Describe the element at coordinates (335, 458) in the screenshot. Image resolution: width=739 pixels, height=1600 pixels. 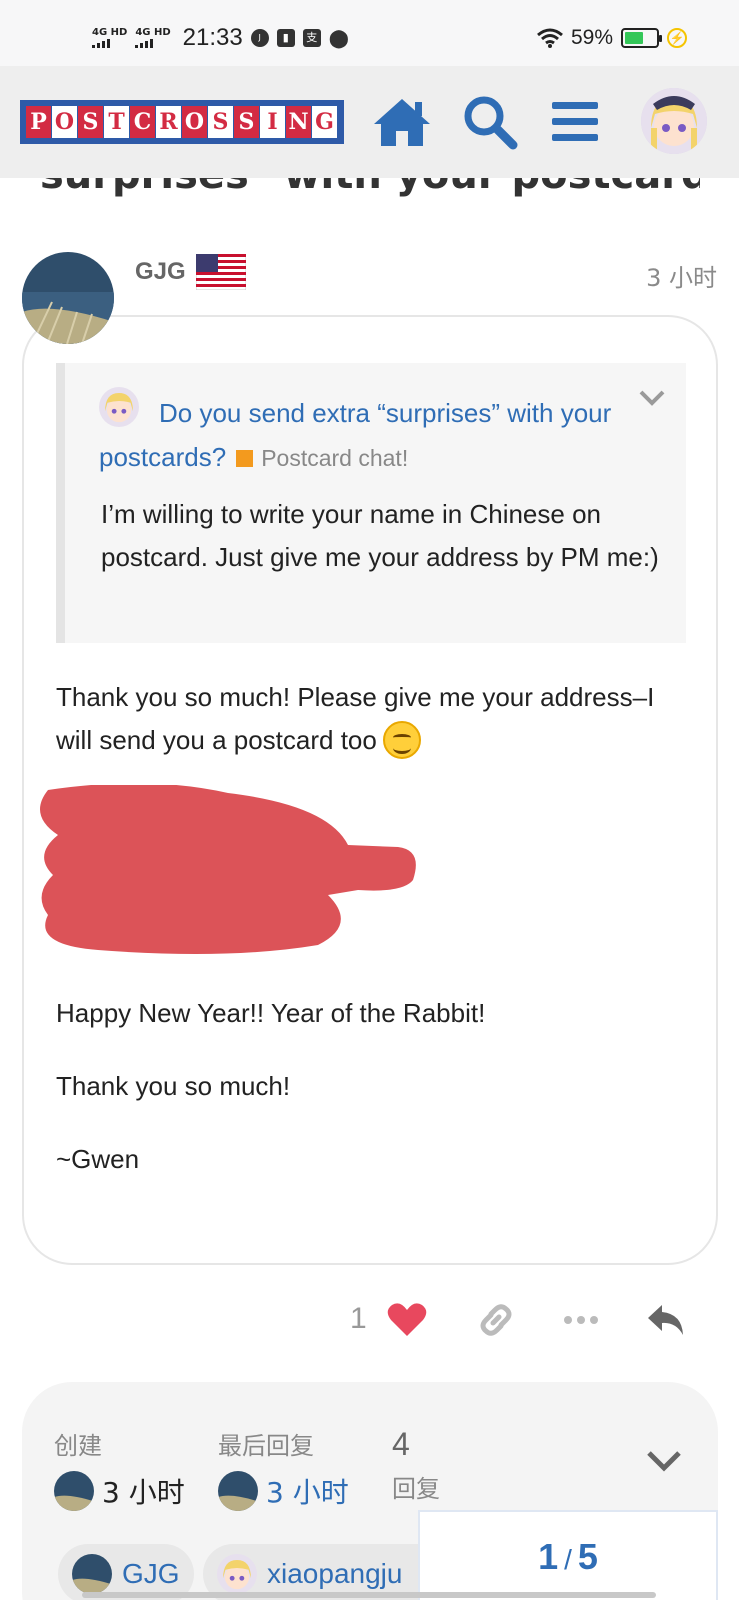
I see `quote-category-label: Postcard chat!` at that location.